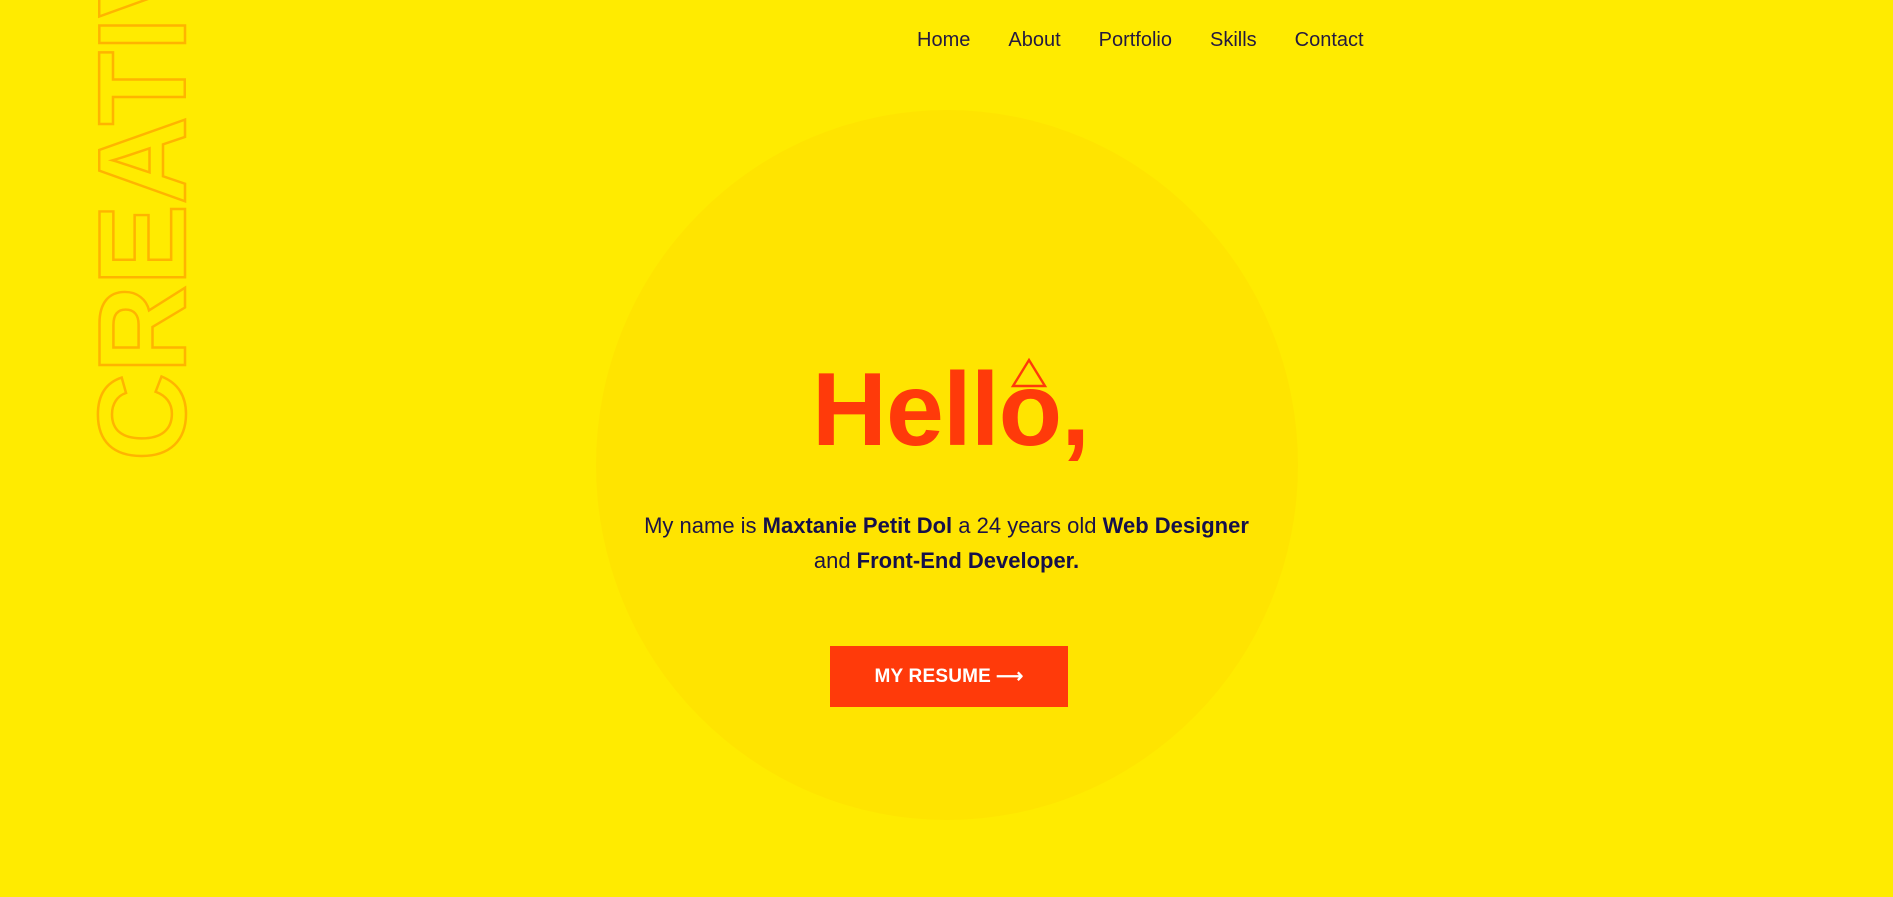  I want to click on nav-portfolio: Portfolio, so click(1135, 40).